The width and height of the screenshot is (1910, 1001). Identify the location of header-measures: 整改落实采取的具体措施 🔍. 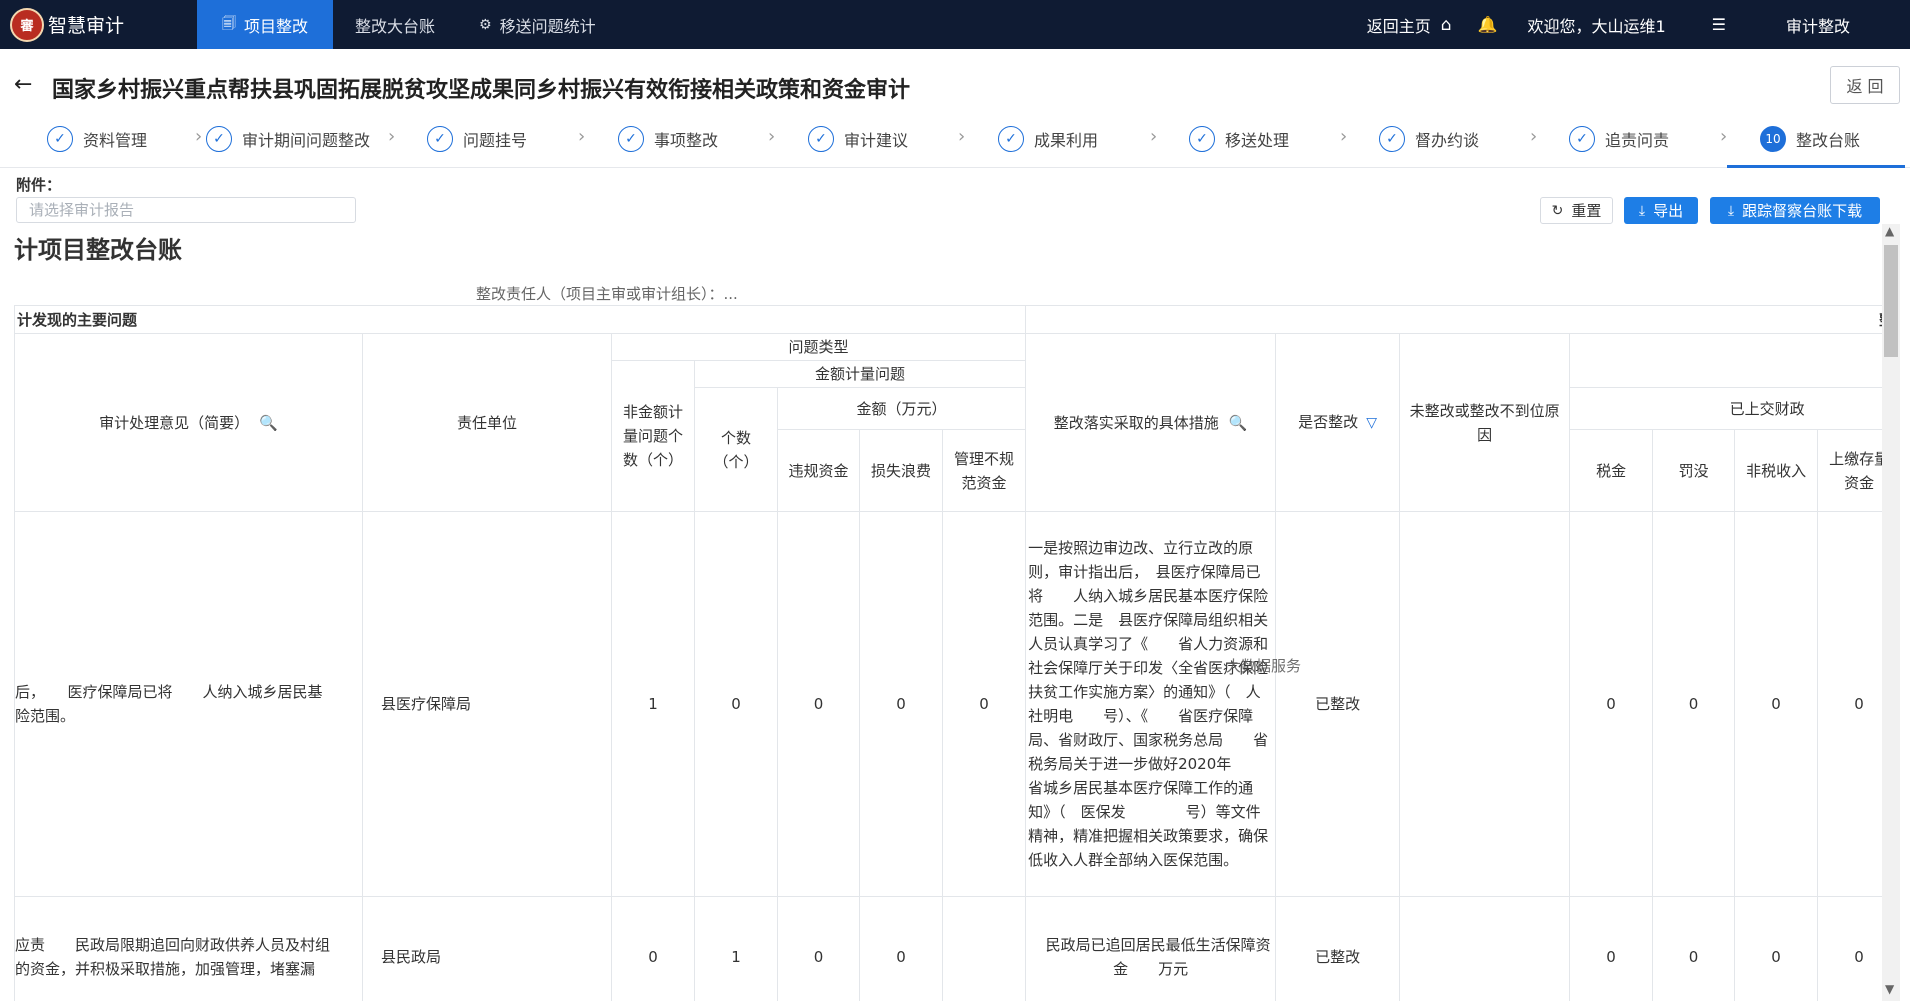
(1151, 422).